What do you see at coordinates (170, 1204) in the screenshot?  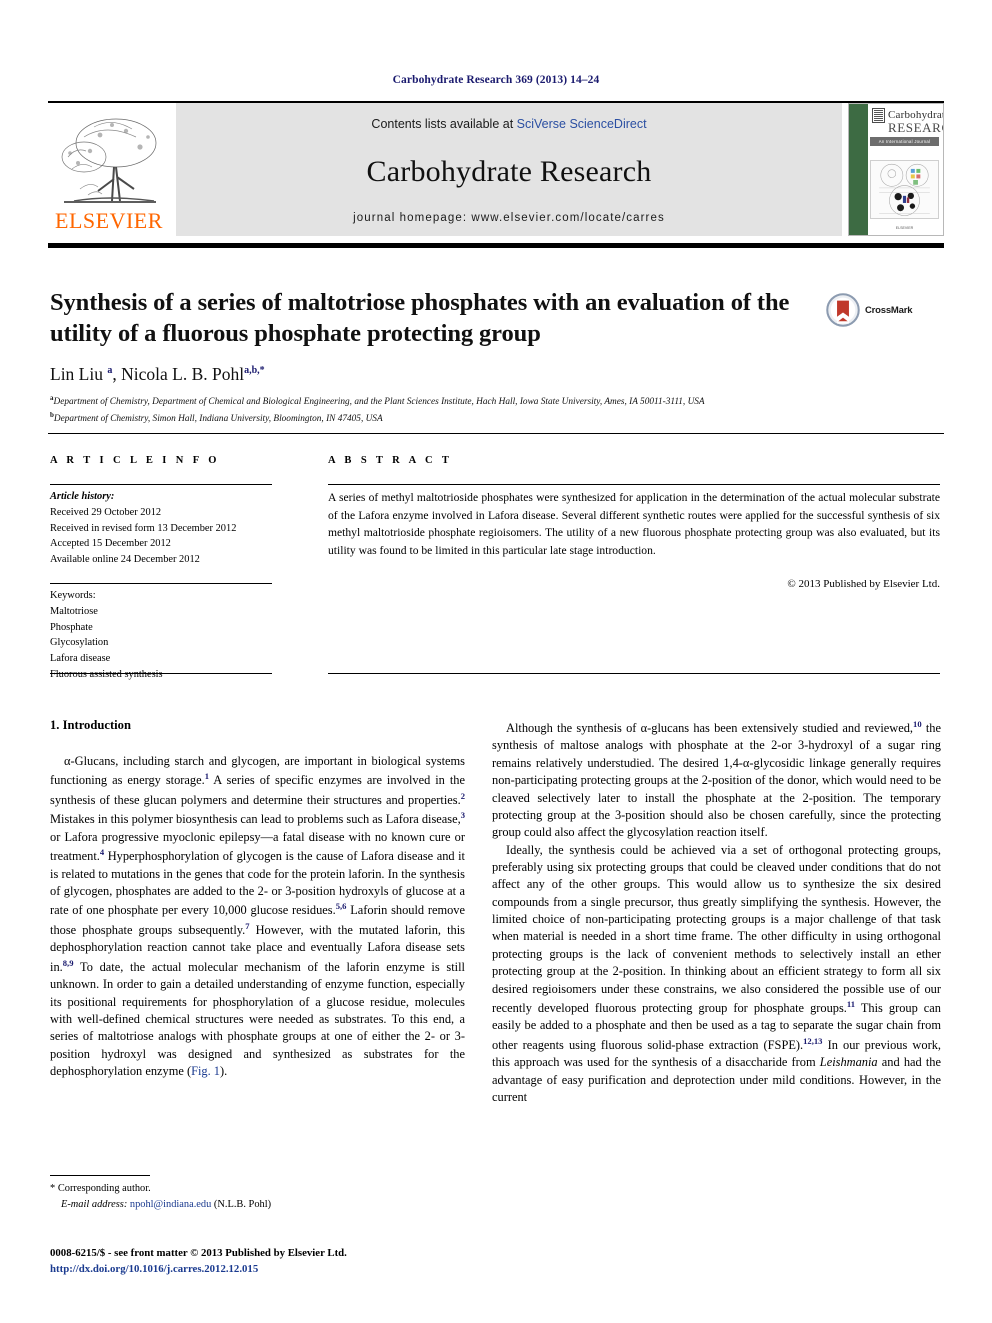 I see `email-address-link: npohl@indiana.edu` at bounding box center [170, 1204].